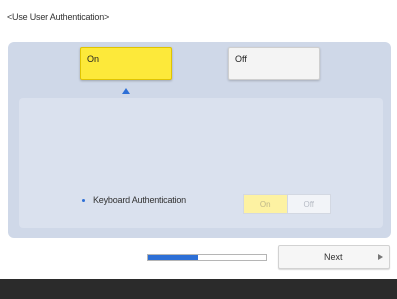 This screenshot has width=397, height=299. I want to click on off-button: Off, so click(274, 63).